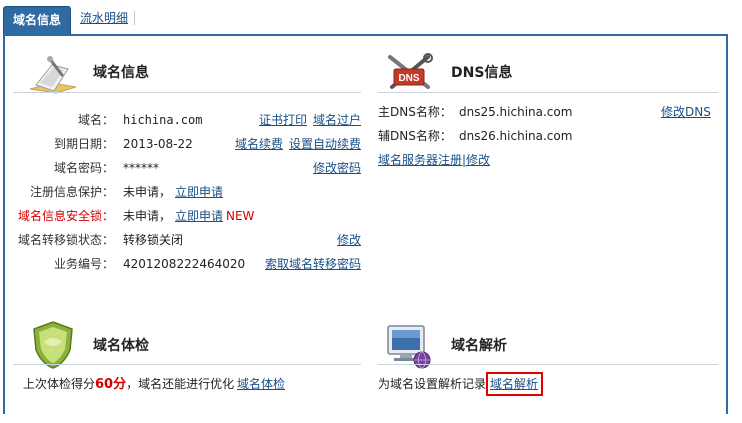 Image resolution: width=742 pixels, height=423 pixels. I want to click on transfer-lock-change-link: 修改, so click(349, 240).